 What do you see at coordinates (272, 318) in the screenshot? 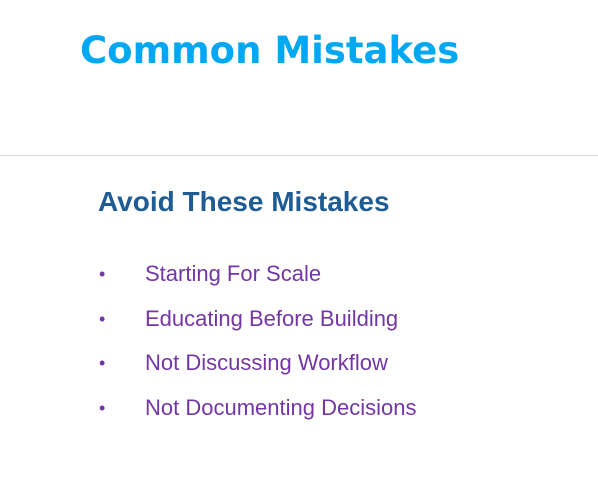
I see `bullet-text: Educating Before Building` at bounding box center [272, 318].